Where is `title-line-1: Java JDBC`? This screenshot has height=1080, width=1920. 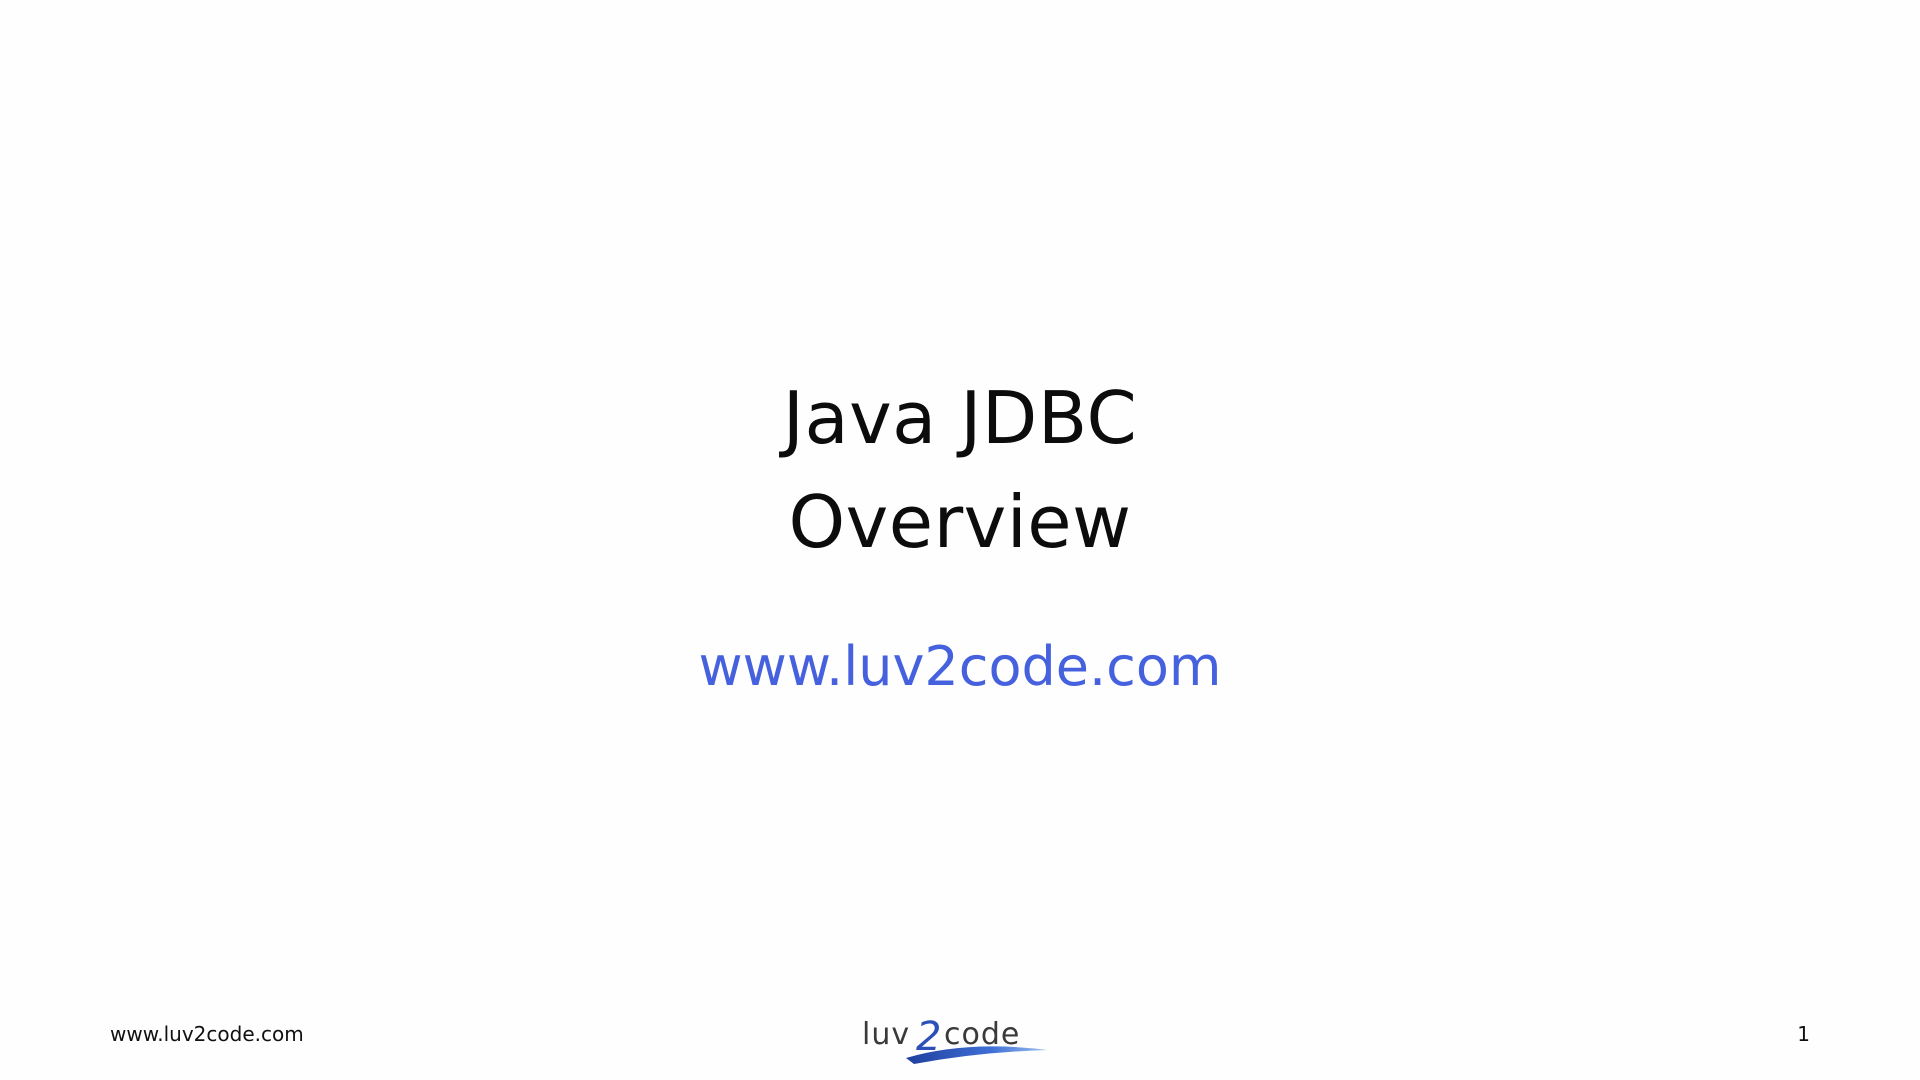
title-line-1: Java JDBC is located at coordinates (960, 418).